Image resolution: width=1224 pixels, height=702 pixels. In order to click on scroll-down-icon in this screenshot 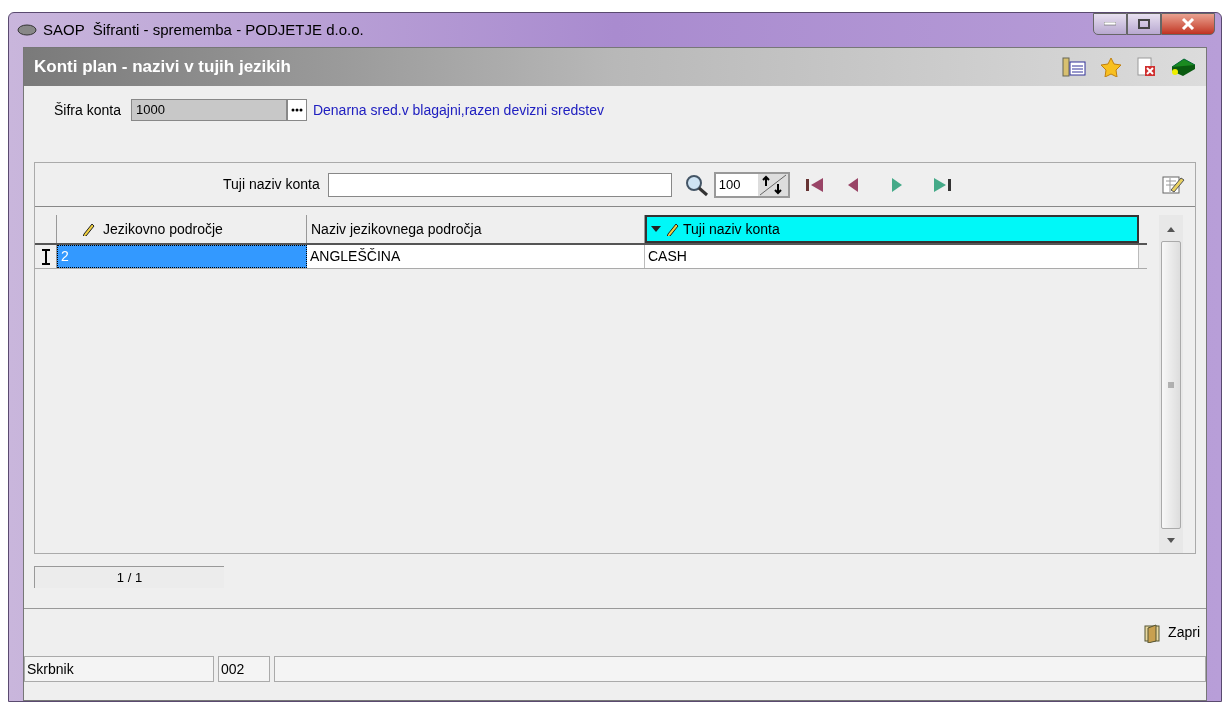, I will do `click(1171, 541)`.